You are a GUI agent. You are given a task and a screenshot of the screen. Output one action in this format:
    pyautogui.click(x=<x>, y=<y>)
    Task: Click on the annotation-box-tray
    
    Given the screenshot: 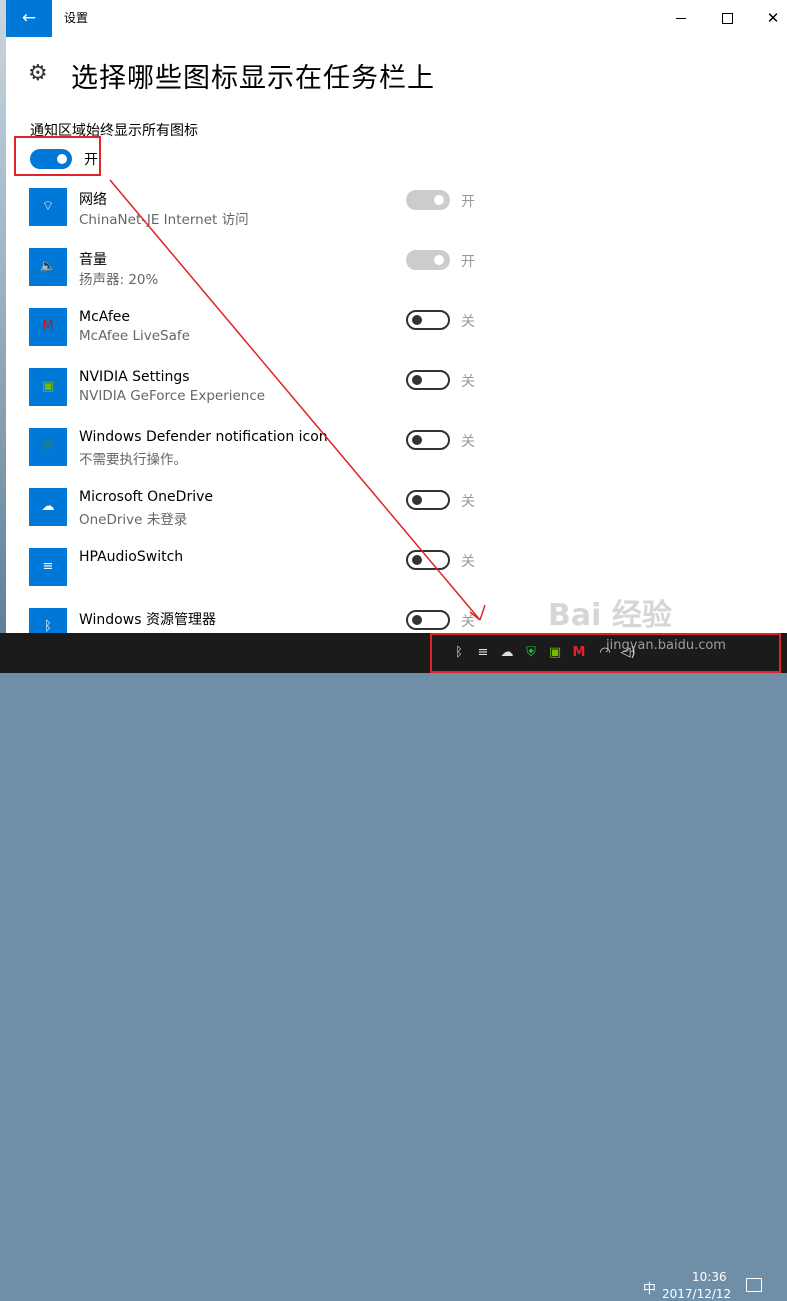 What is the action you would take?
    pyautogui.click(x=605, y=653)
    